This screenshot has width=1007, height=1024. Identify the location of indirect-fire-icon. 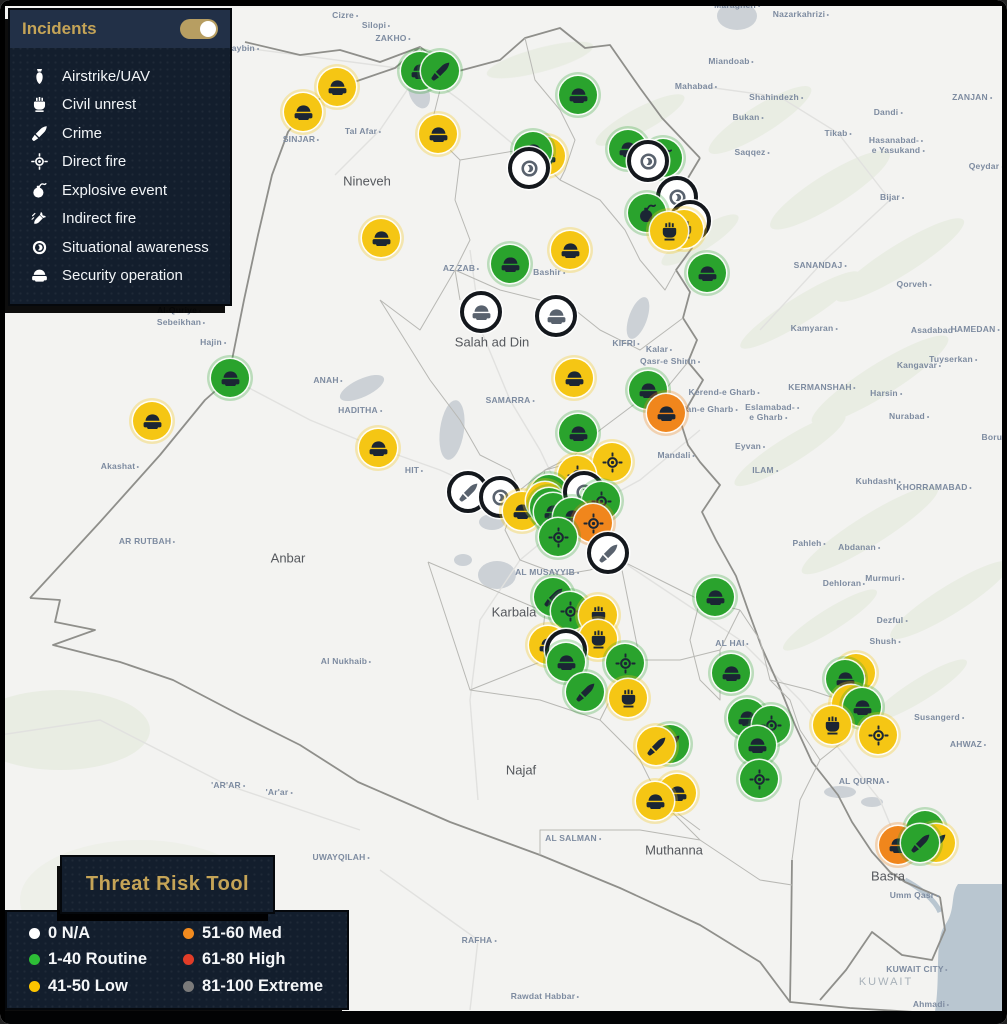
(39, 218).